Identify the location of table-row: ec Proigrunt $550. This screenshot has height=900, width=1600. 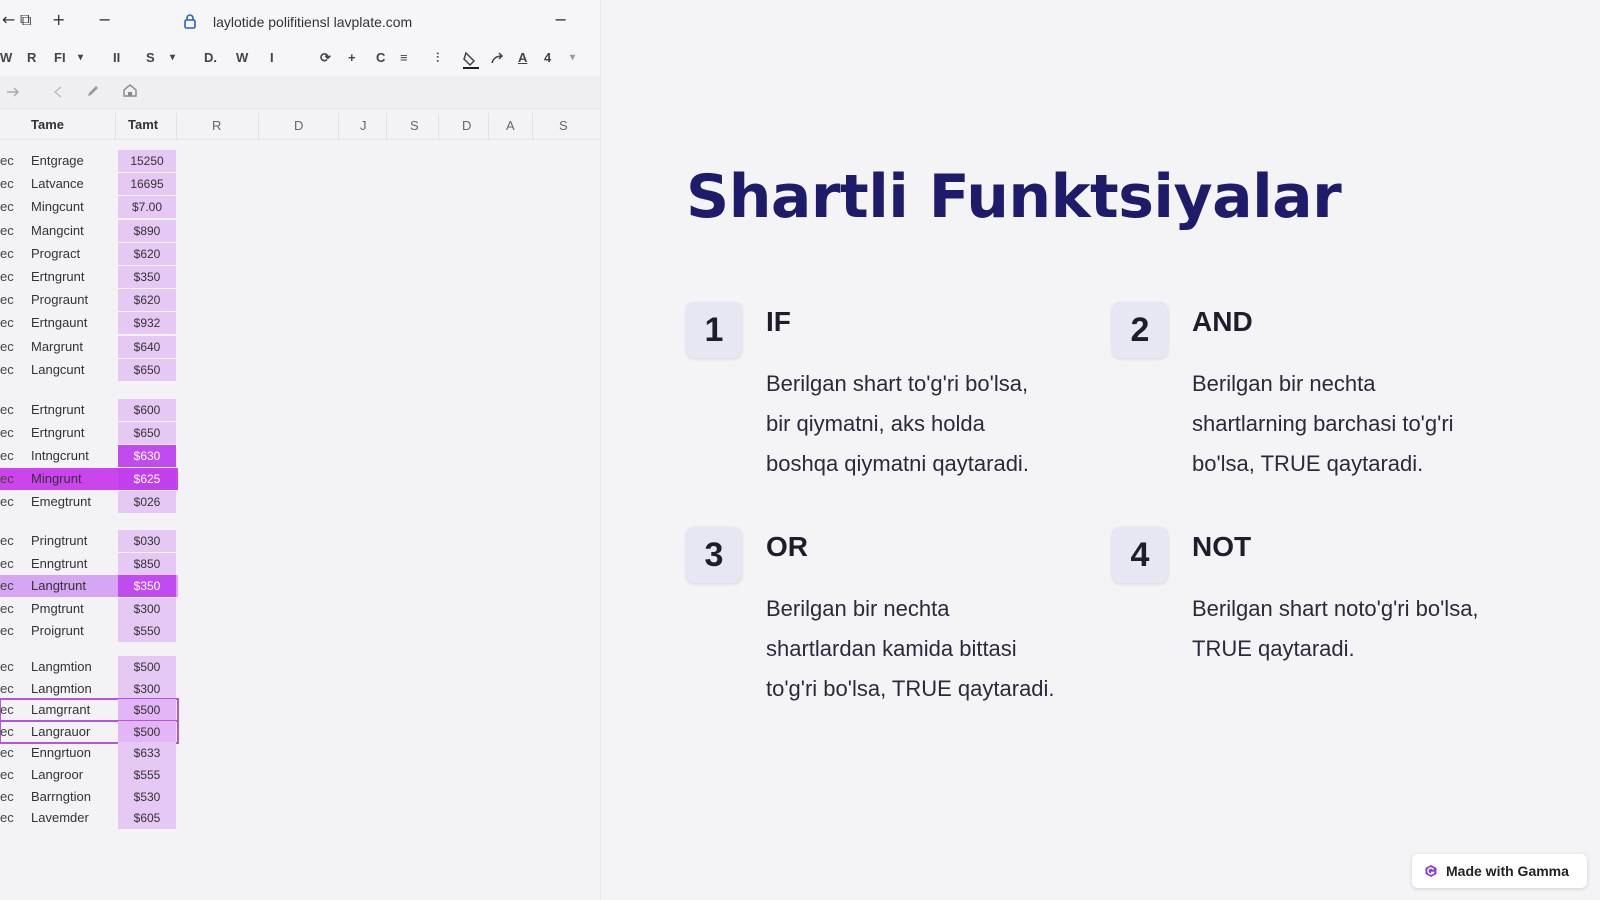
(89, 631).